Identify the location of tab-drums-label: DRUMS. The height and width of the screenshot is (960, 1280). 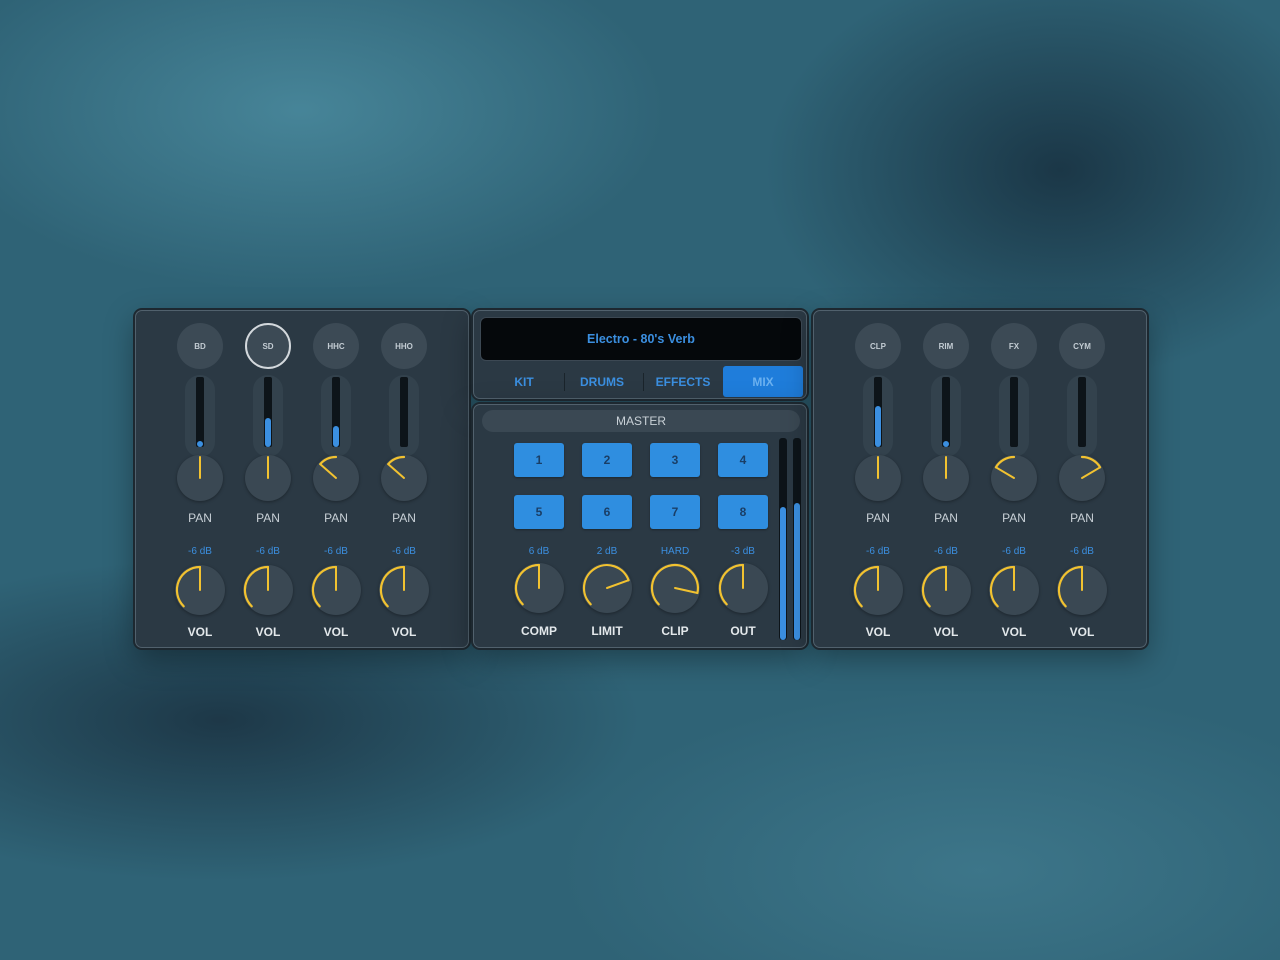
(602, 381).